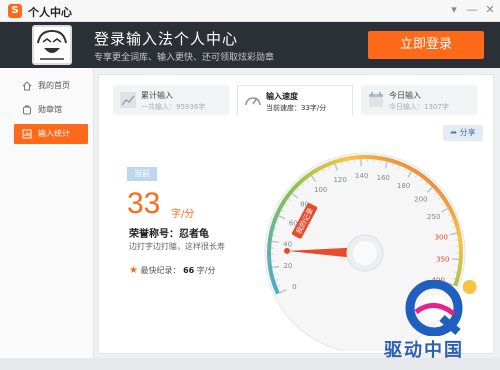  I want to click on gauge-tick-label: 0, so click(294, 287).